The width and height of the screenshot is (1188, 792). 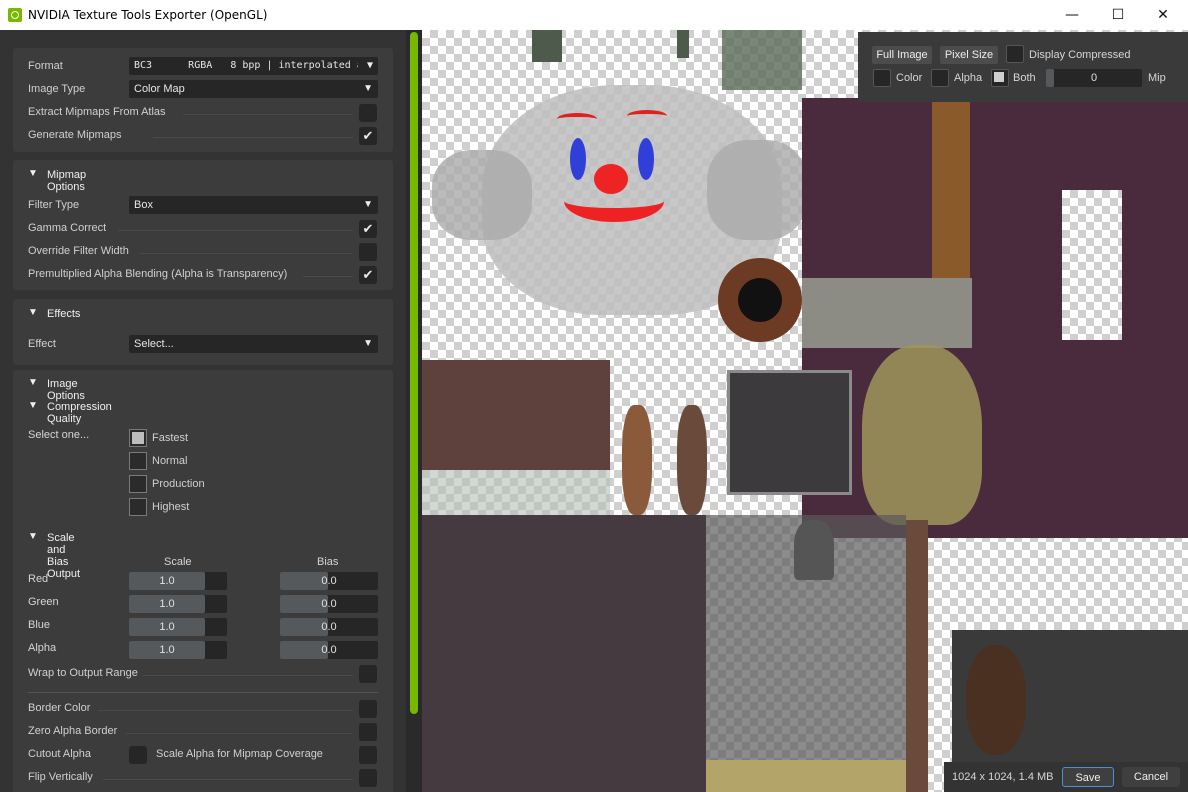 What do you see at coordinates (368, 275) in the screenshot?
I see `premultiplied-alpha-checkbox: ✔` at bounding box center [368, 275].